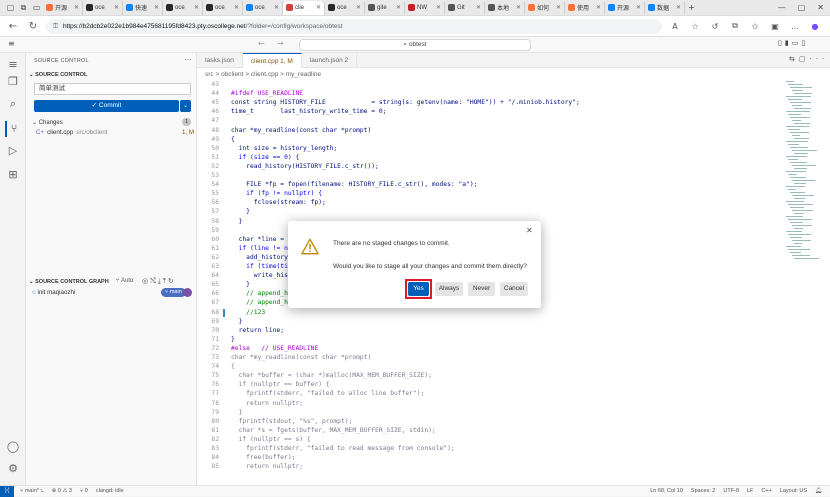  I want to click on browser-tab: 本地 ✕, so click(505, 7).